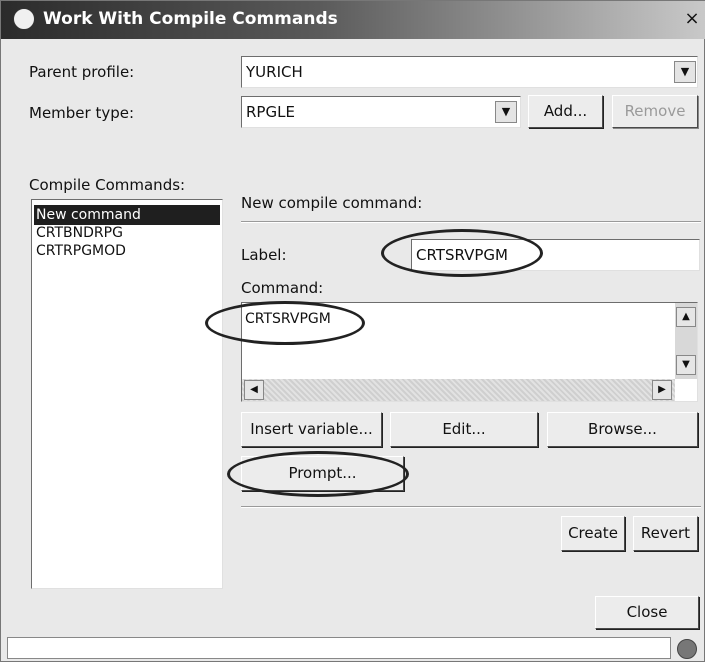 The image size is (705, 662). What do you see at coordinates (339, 648) in the screenshot?
I see `status-bar` at bounding box center [339, 648].